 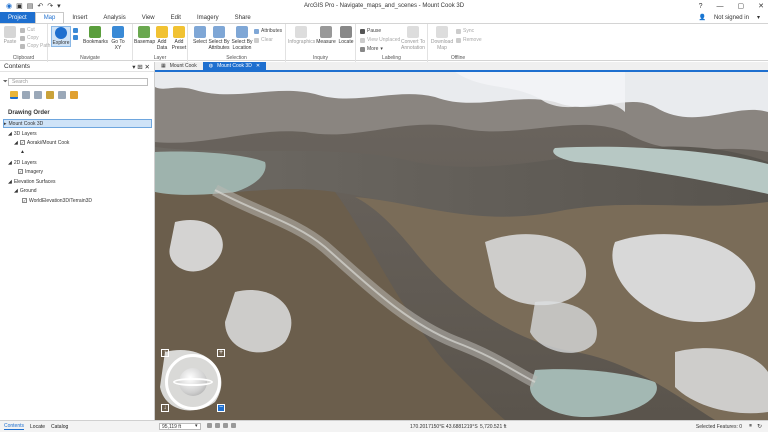 What do you see at coordinates (301, 35) in the screenshot?
I see `infographics-button: Infographics` at bounding box center [301, 35].